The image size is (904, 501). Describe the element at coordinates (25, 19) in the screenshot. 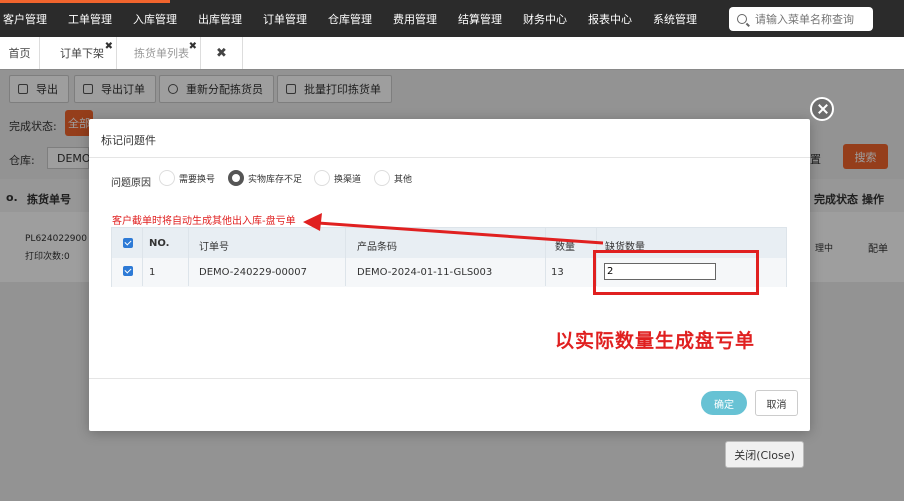

I see `menu-item-customer: 客户管理` at that location.